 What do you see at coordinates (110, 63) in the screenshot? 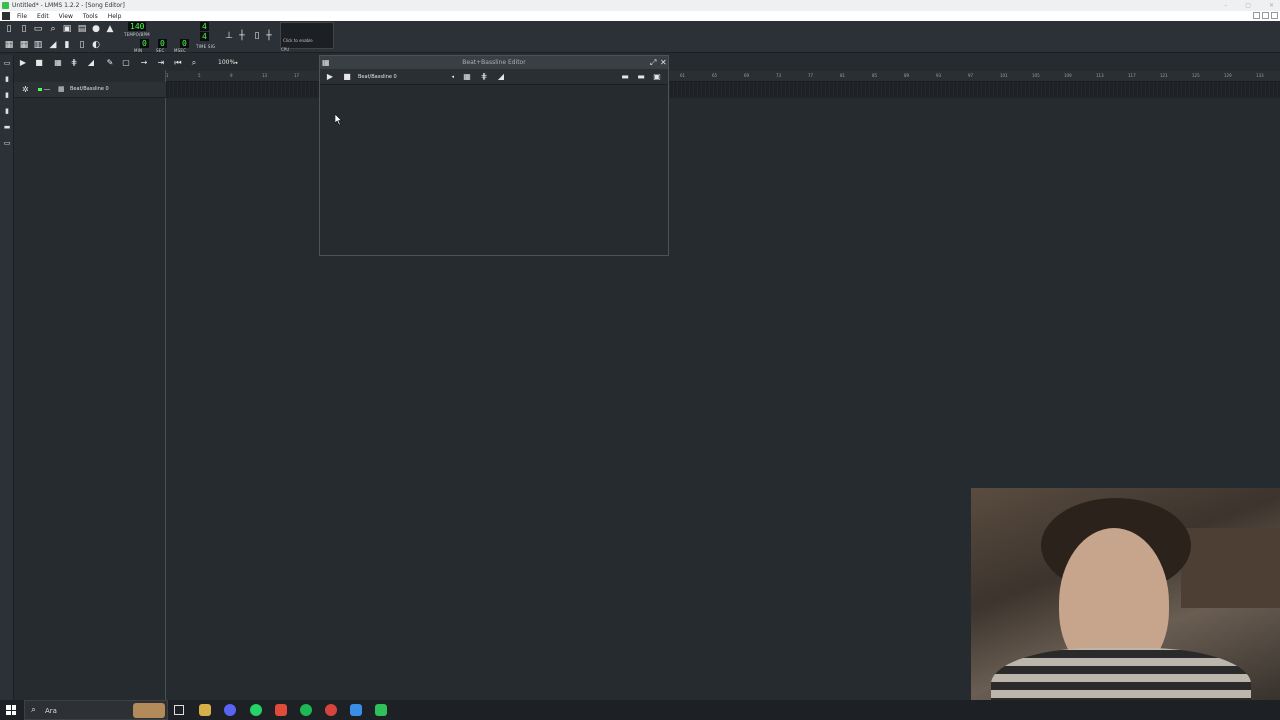
I see `draw-mode-icon: ✎` at bounding box center [110, 63].